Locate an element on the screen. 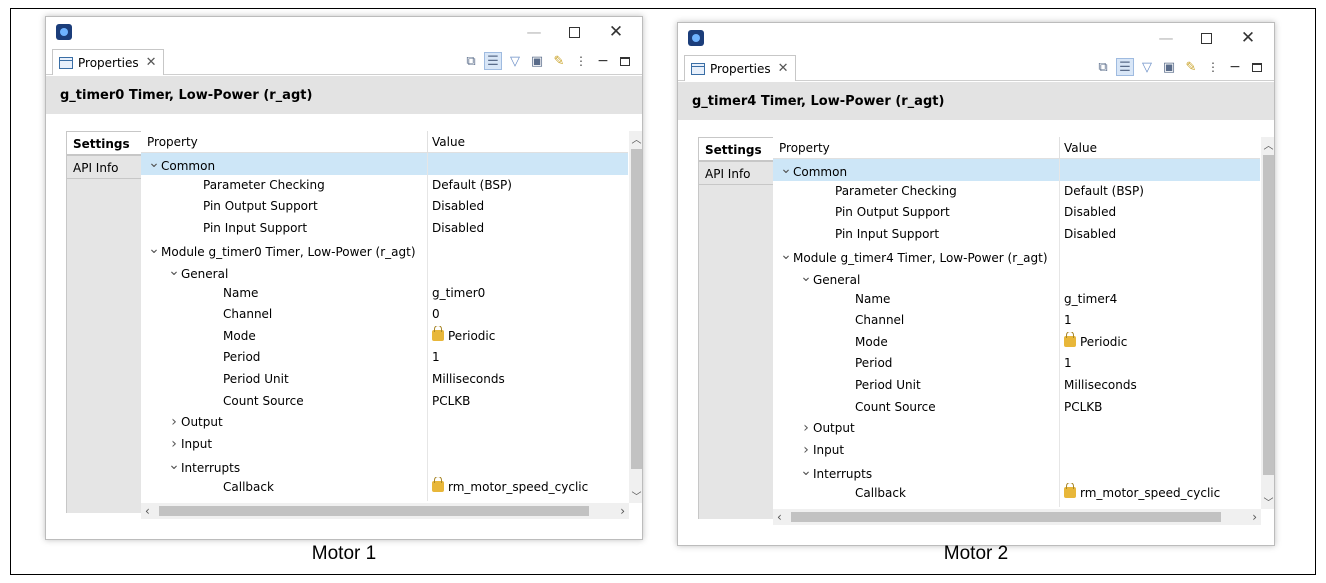 The height and width of the screenshot is (583, 1326). filter-icon: ▽ is located at coordinates (515, 61).